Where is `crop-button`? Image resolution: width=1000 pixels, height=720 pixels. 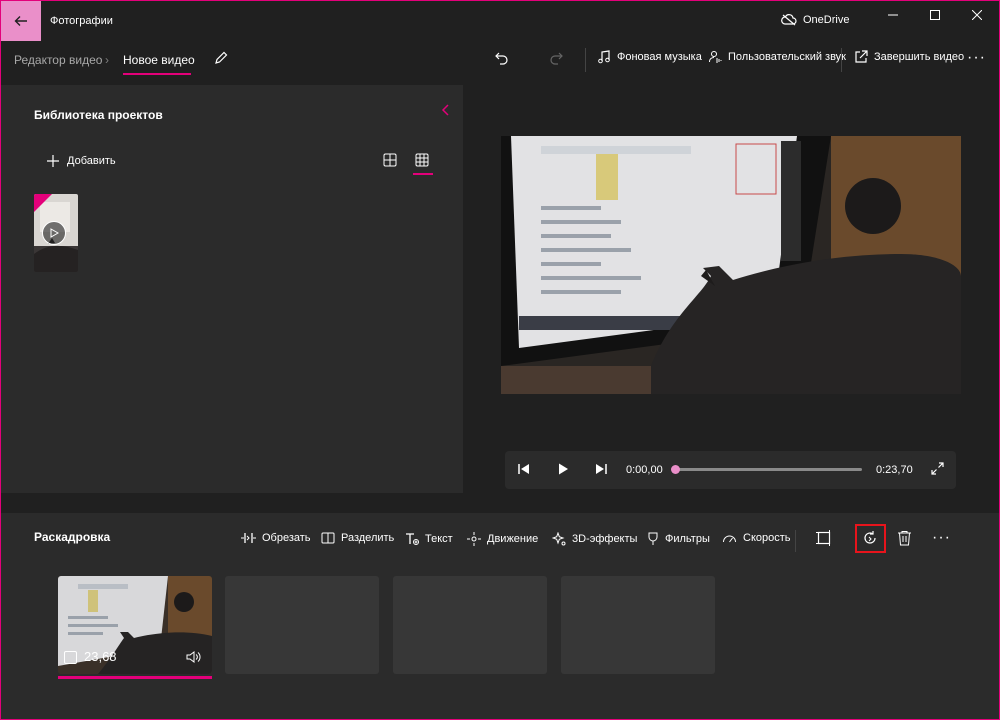
crop-button is located at coordinates (824, 540).